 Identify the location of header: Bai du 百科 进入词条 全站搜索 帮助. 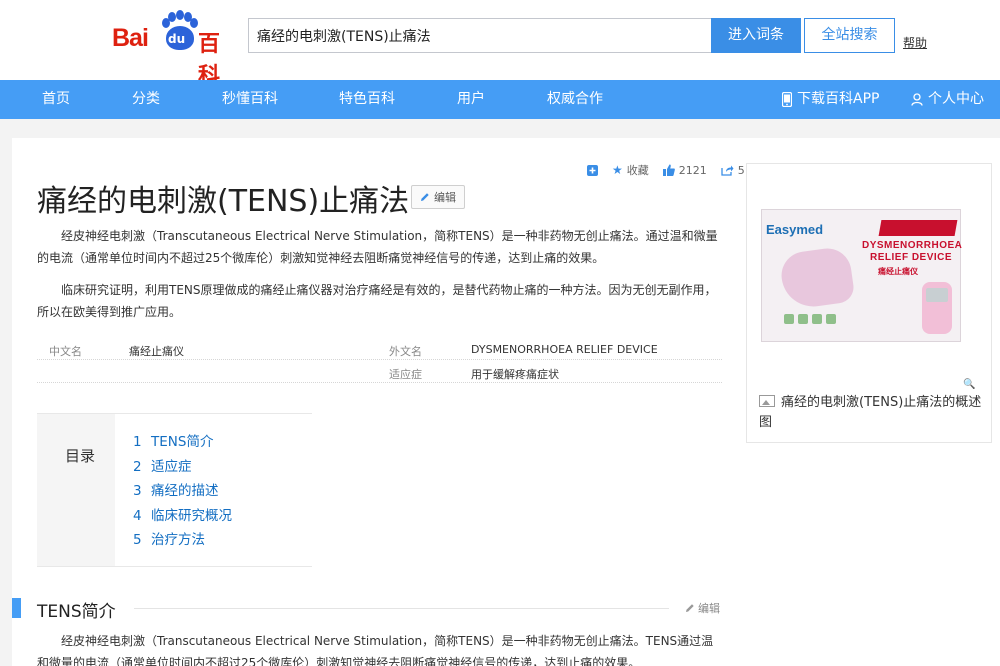
(500, 44).